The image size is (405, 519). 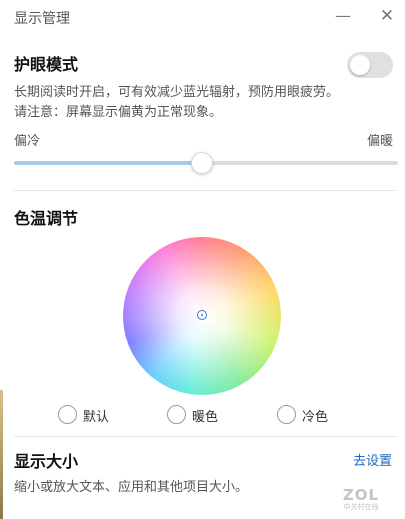 I want to click on display-size-settings-link: 去设置, so click(x=372, y=459).